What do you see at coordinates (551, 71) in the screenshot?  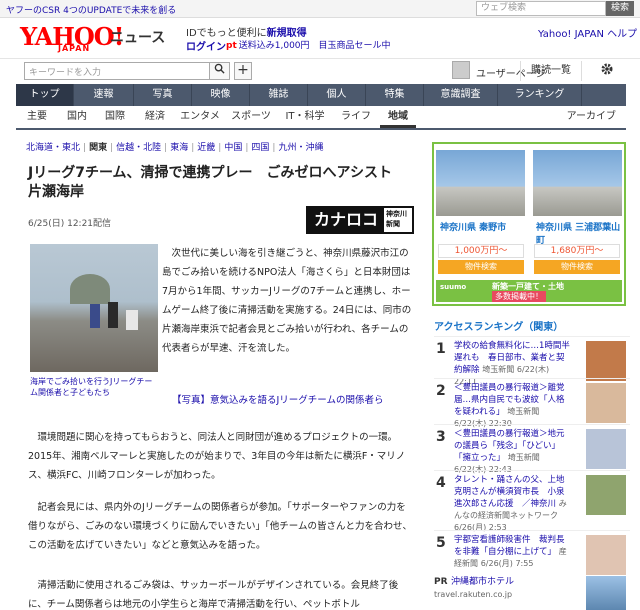 I see `subscriptions-button: 購読一覧` at bounding box center [551, 71].